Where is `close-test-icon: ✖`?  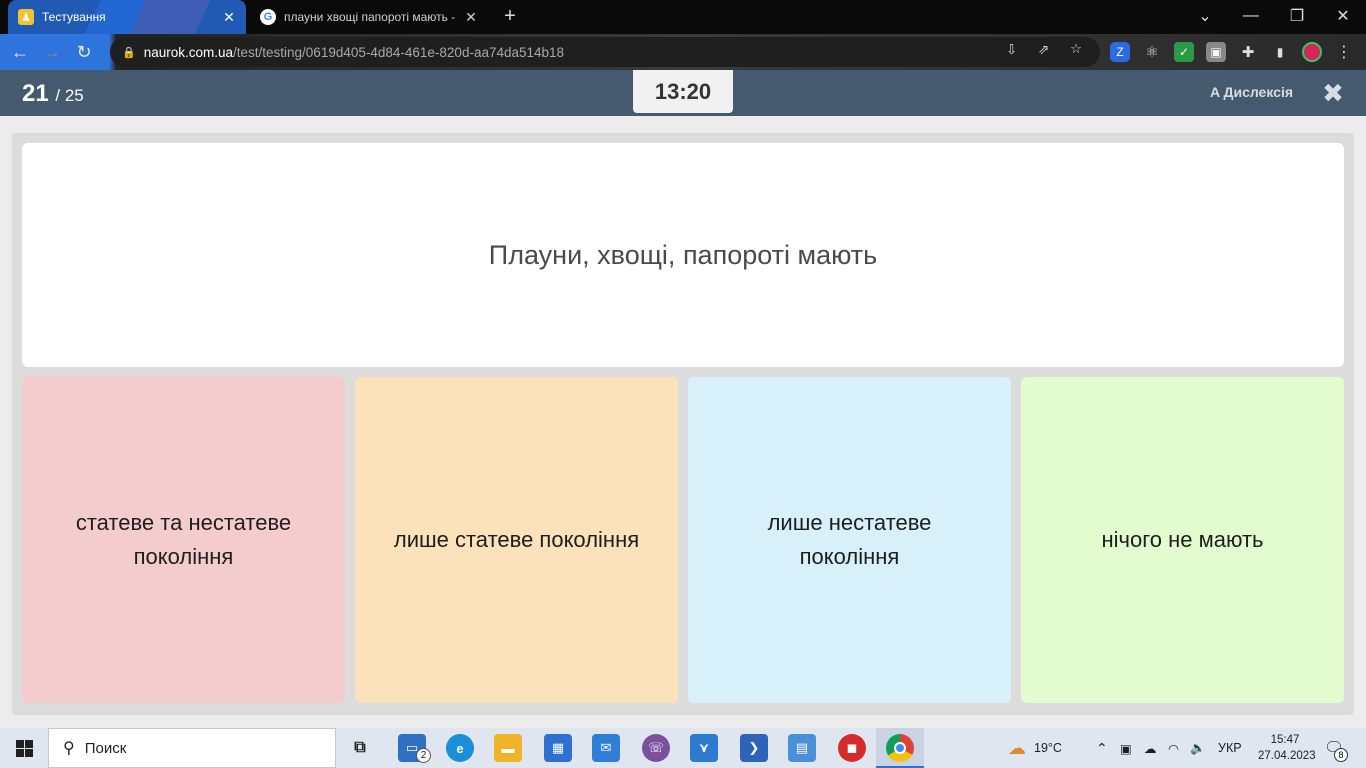 close-test-icon: ✖ is located at coordinates (1333, 93).